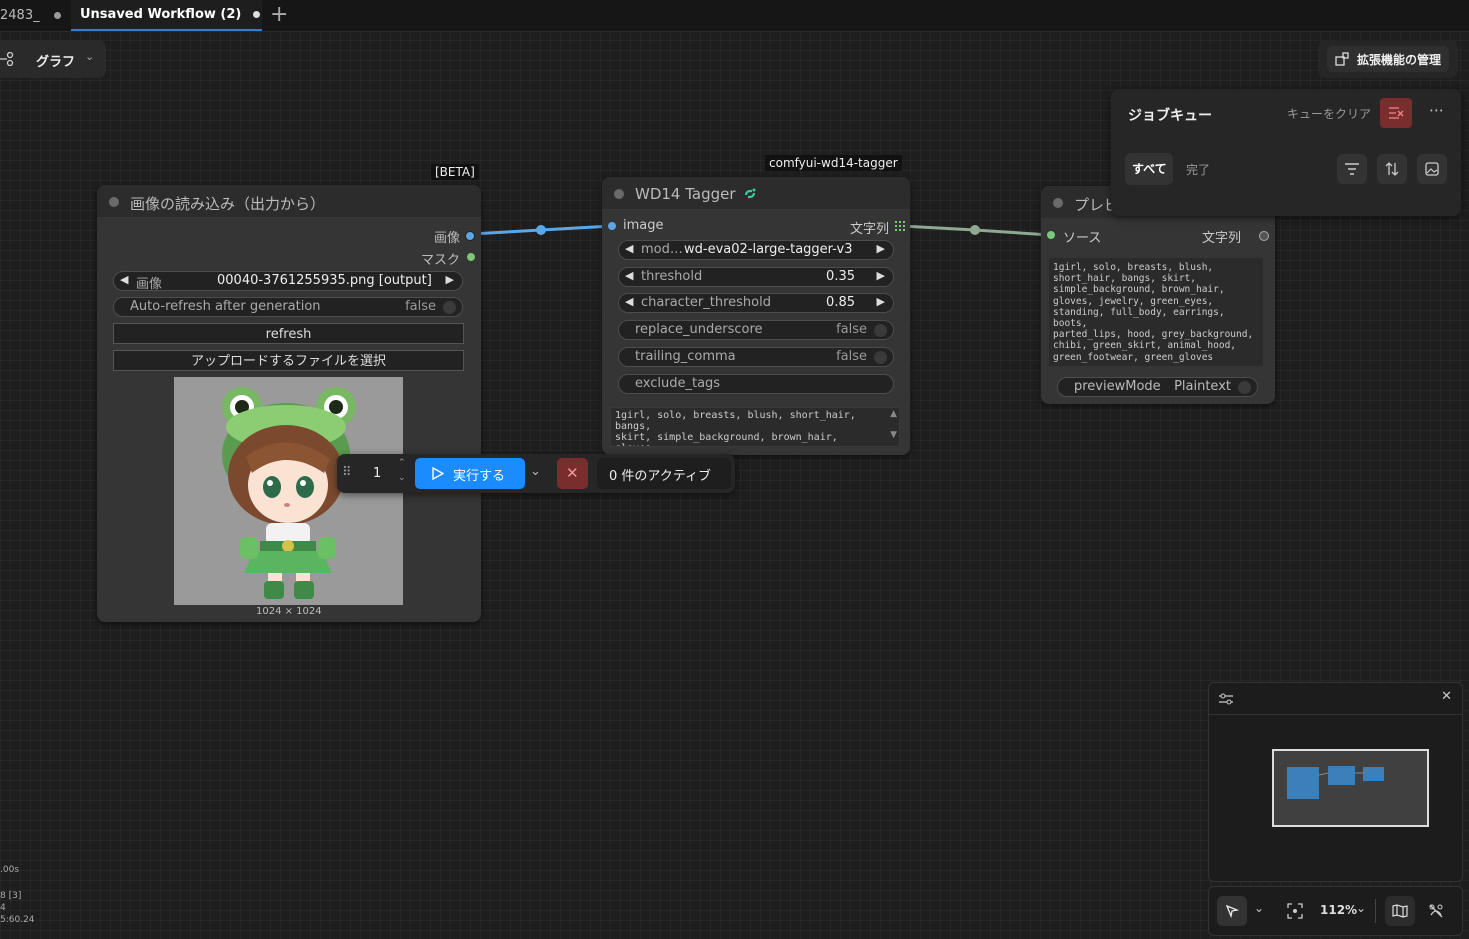 The width and height of the screenshot is (1469, 939). Describe the element at coordinates (756, 384) in the screenshot. I see `exclude-tags-input: exclude_tags` at that location.